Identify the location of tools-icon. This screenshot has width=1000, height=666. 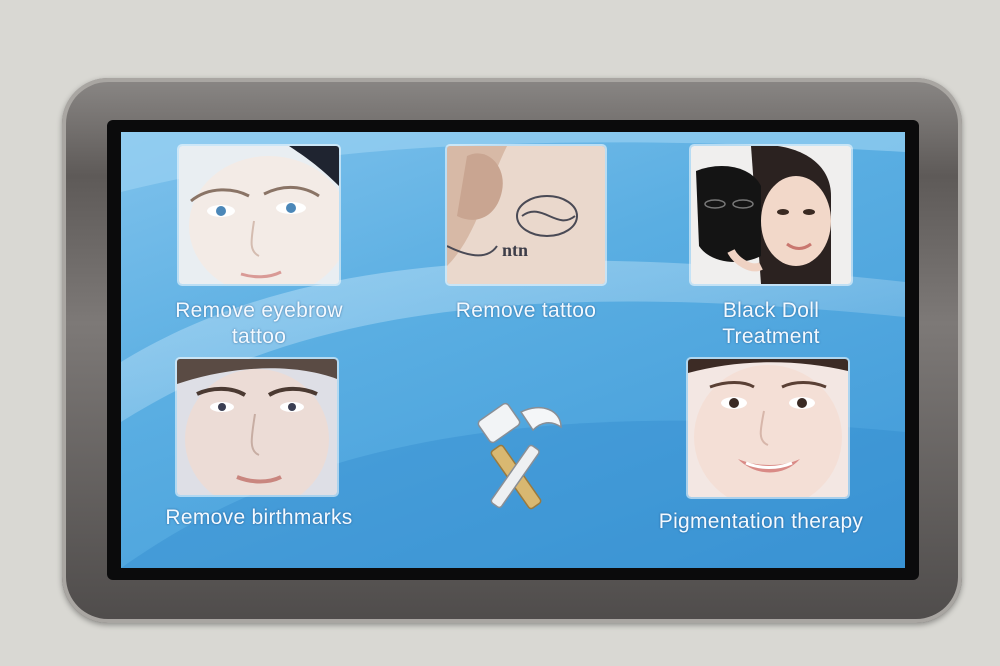
(516, 457).